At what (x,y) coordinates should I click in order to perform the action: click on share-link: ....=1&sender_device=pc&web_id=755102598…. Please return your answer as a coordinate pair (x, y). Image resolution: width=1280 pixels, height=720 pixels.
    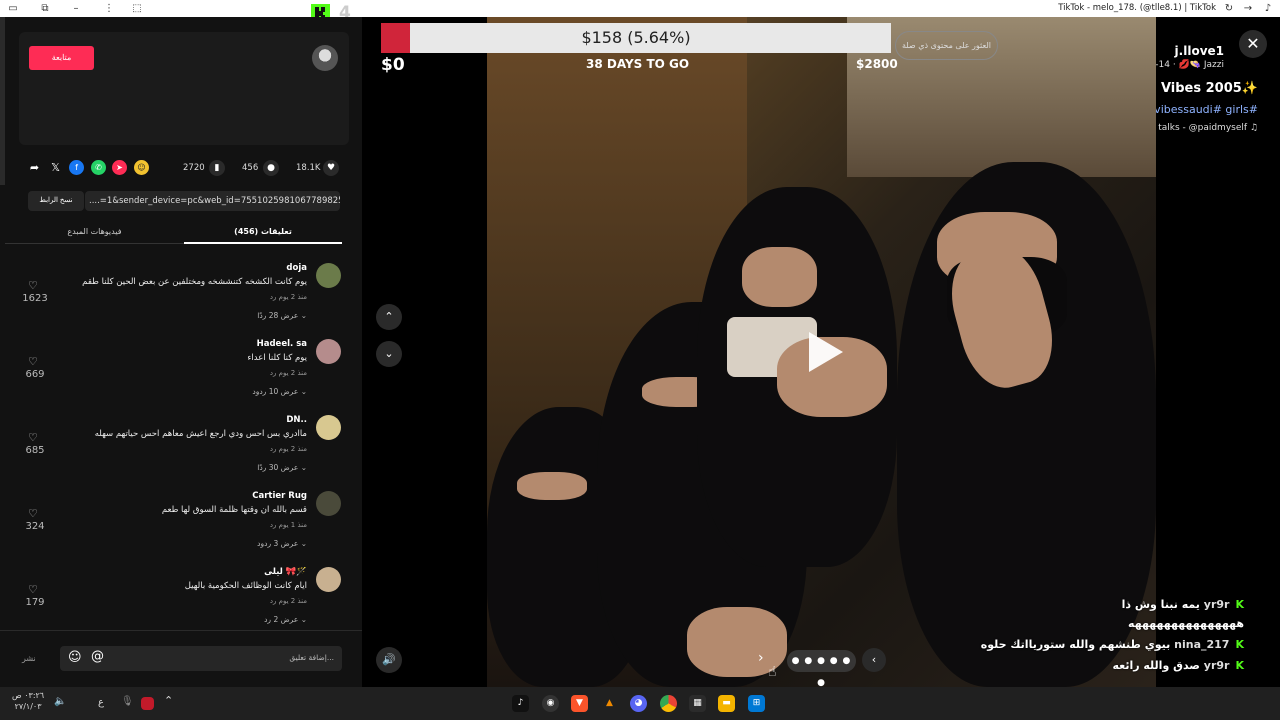
    Looking at the image, I should click on (212, 201).